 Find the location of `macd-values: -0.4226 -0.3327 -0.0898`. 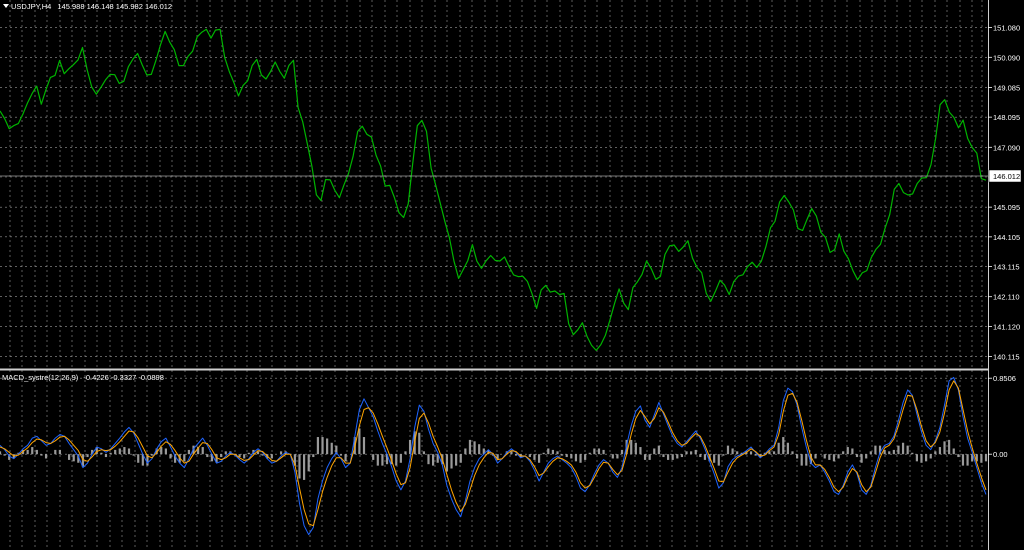

macd-values: -0.4226 -0.3327 -0.0898 is located at coordinates (123, 377).